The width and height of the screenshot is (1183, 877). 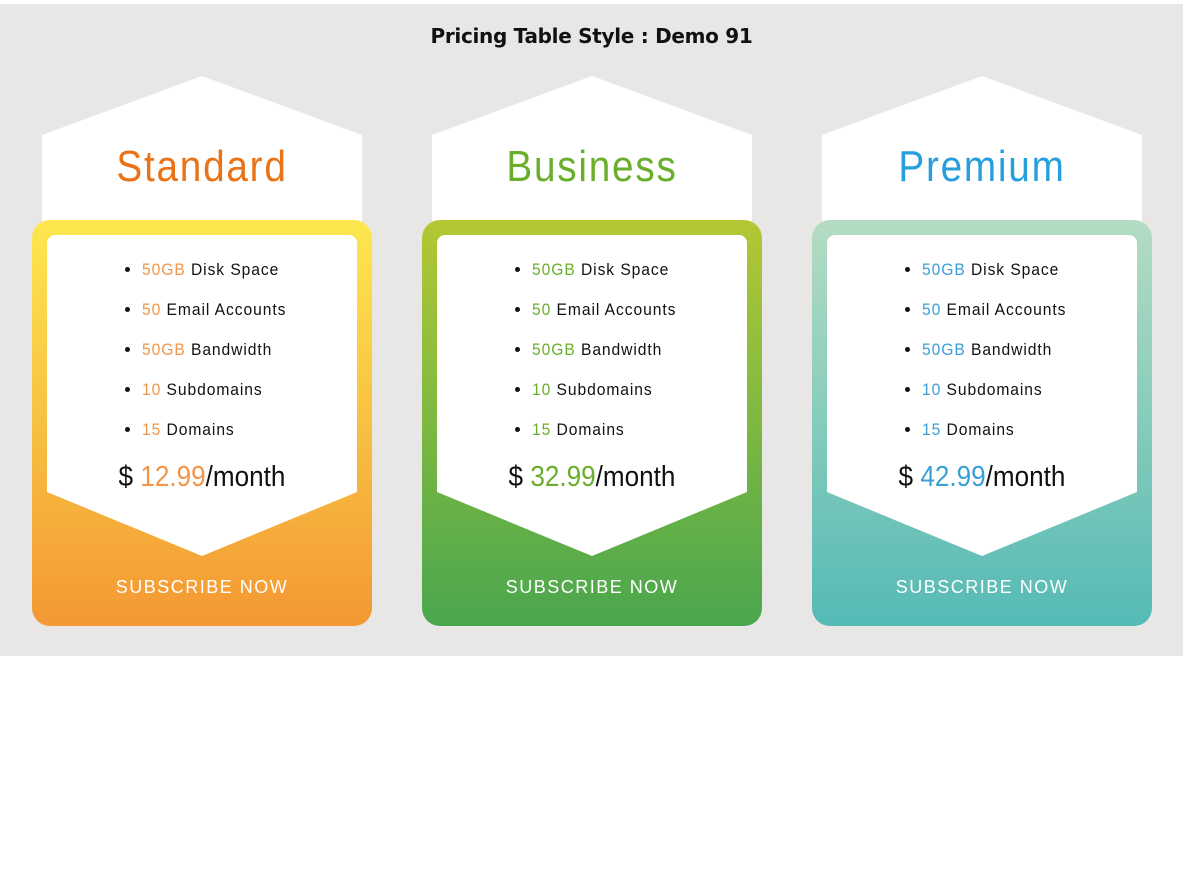 What do you see at coordinates (591, 36) in the screenshot?
I see `page-title: Pricing Table Style : Demo 91` at bounding box center [591, 36].